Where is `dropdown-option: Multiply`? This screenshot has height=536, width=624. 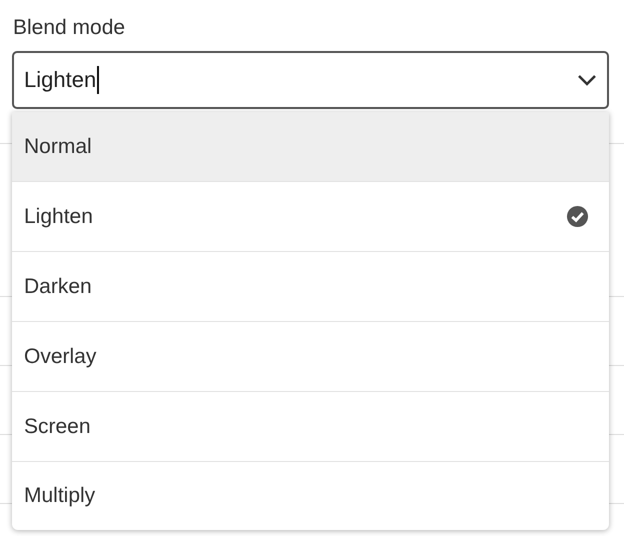
dropdown-option: Multiply is located at coordinates (310, 496).